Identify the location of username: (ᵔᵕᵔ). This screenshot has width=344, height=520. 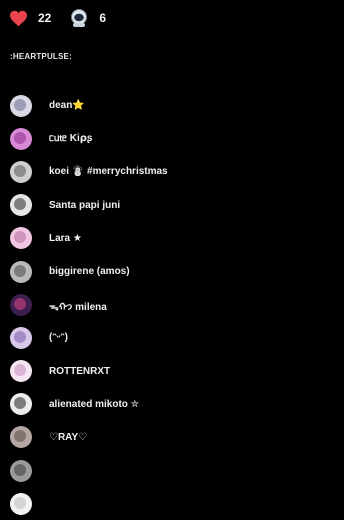
(58, 338).